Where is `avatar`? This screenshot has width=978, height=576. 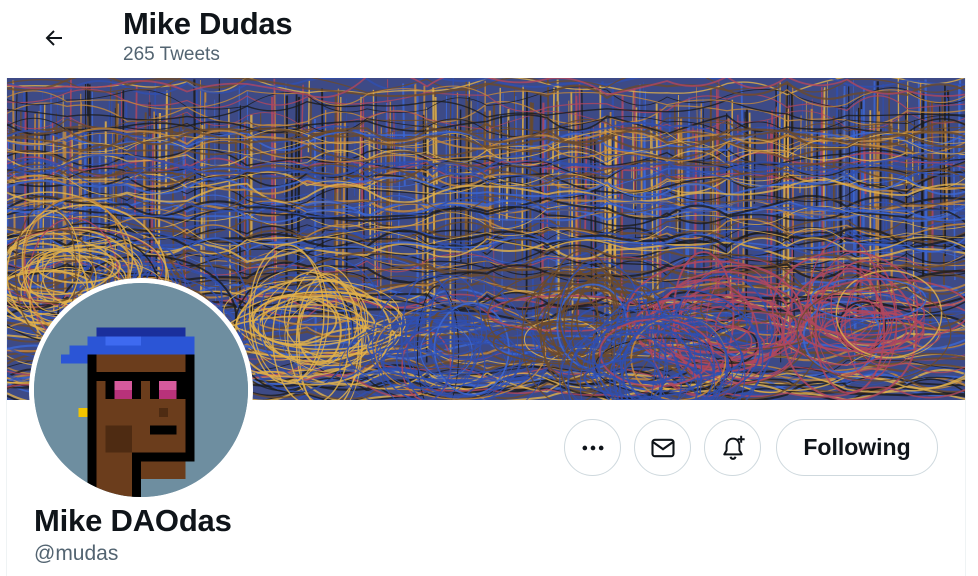
avatar is located at coordinates (141, 390).